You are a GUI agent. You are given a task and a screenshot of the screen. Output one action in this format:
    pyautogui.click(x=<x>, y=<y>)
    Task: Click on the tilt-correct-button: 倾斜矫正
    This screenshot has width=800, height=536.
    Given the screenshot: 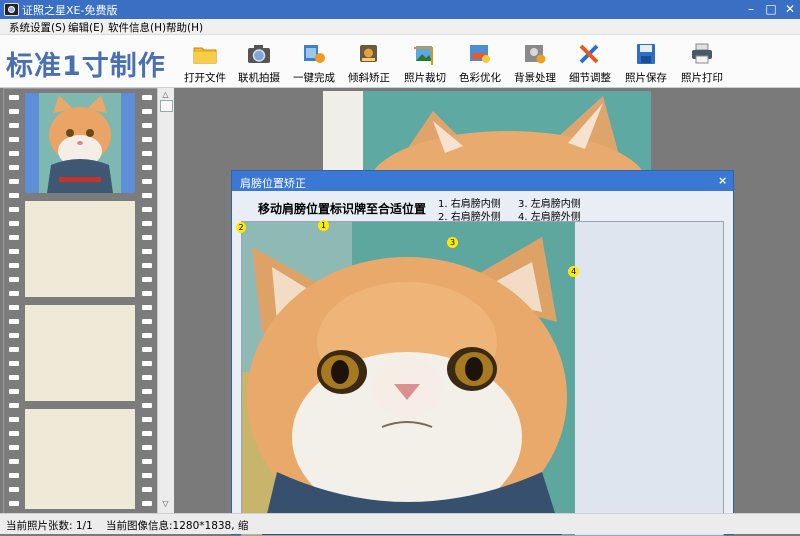 What is the action you would take?
    pyautogui.click(x=369, y=62)
    